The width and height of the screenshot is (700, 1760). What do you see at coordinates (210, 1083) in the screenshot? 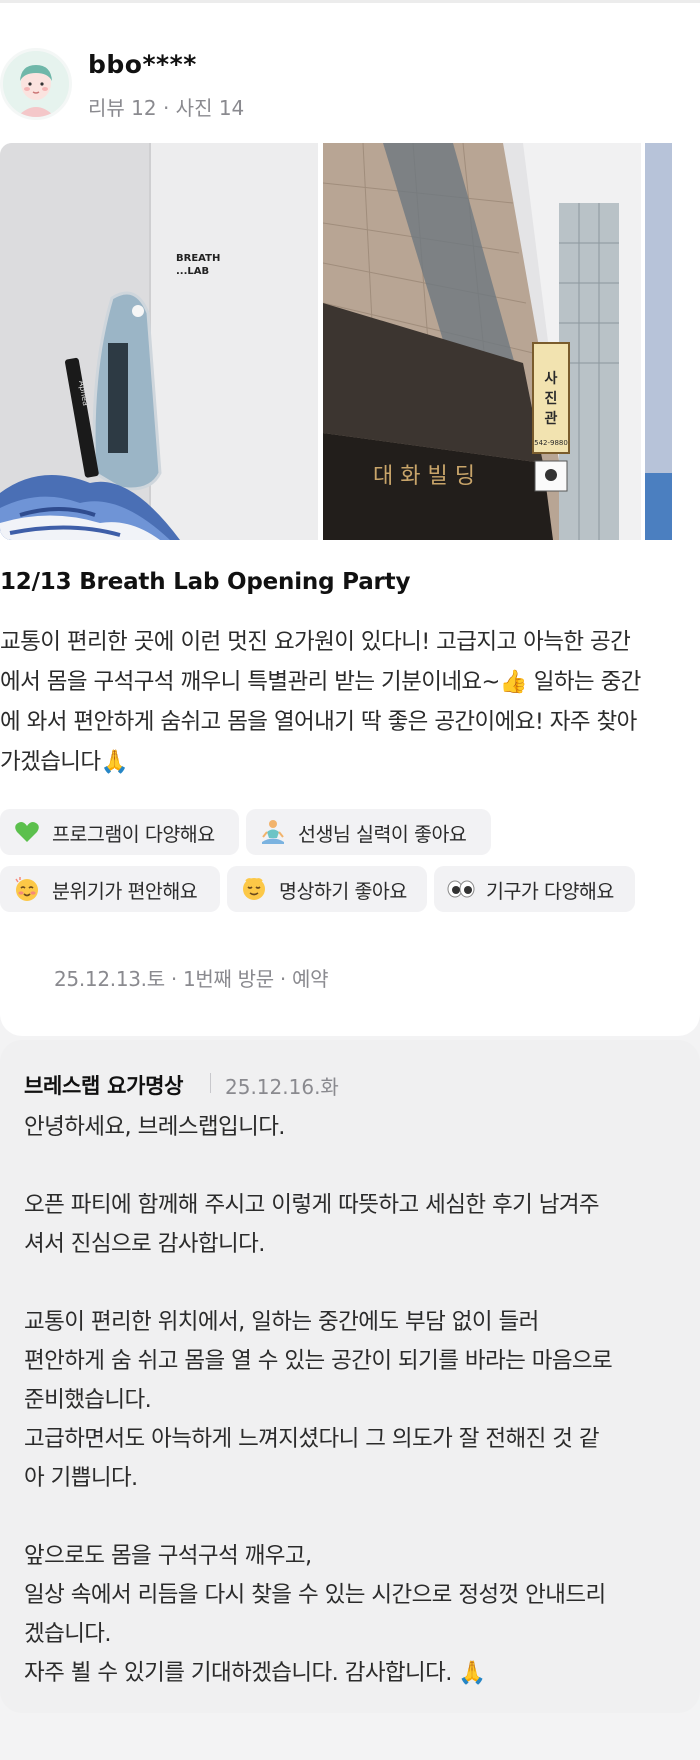
I see `reply-divider` at bounding box center [210, 1083].